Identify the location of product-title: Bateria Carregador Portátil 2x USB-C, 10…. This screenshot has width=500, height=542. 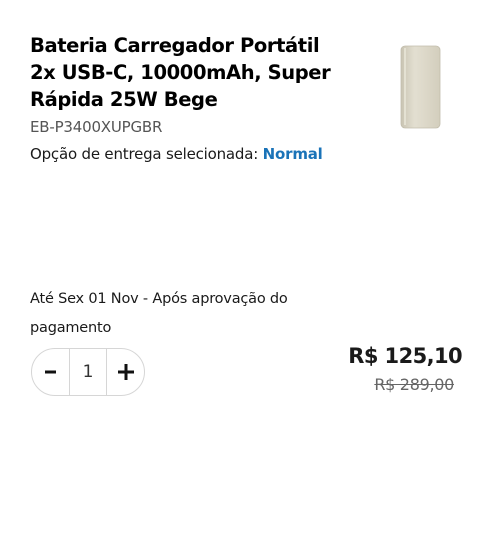
(180, 72).